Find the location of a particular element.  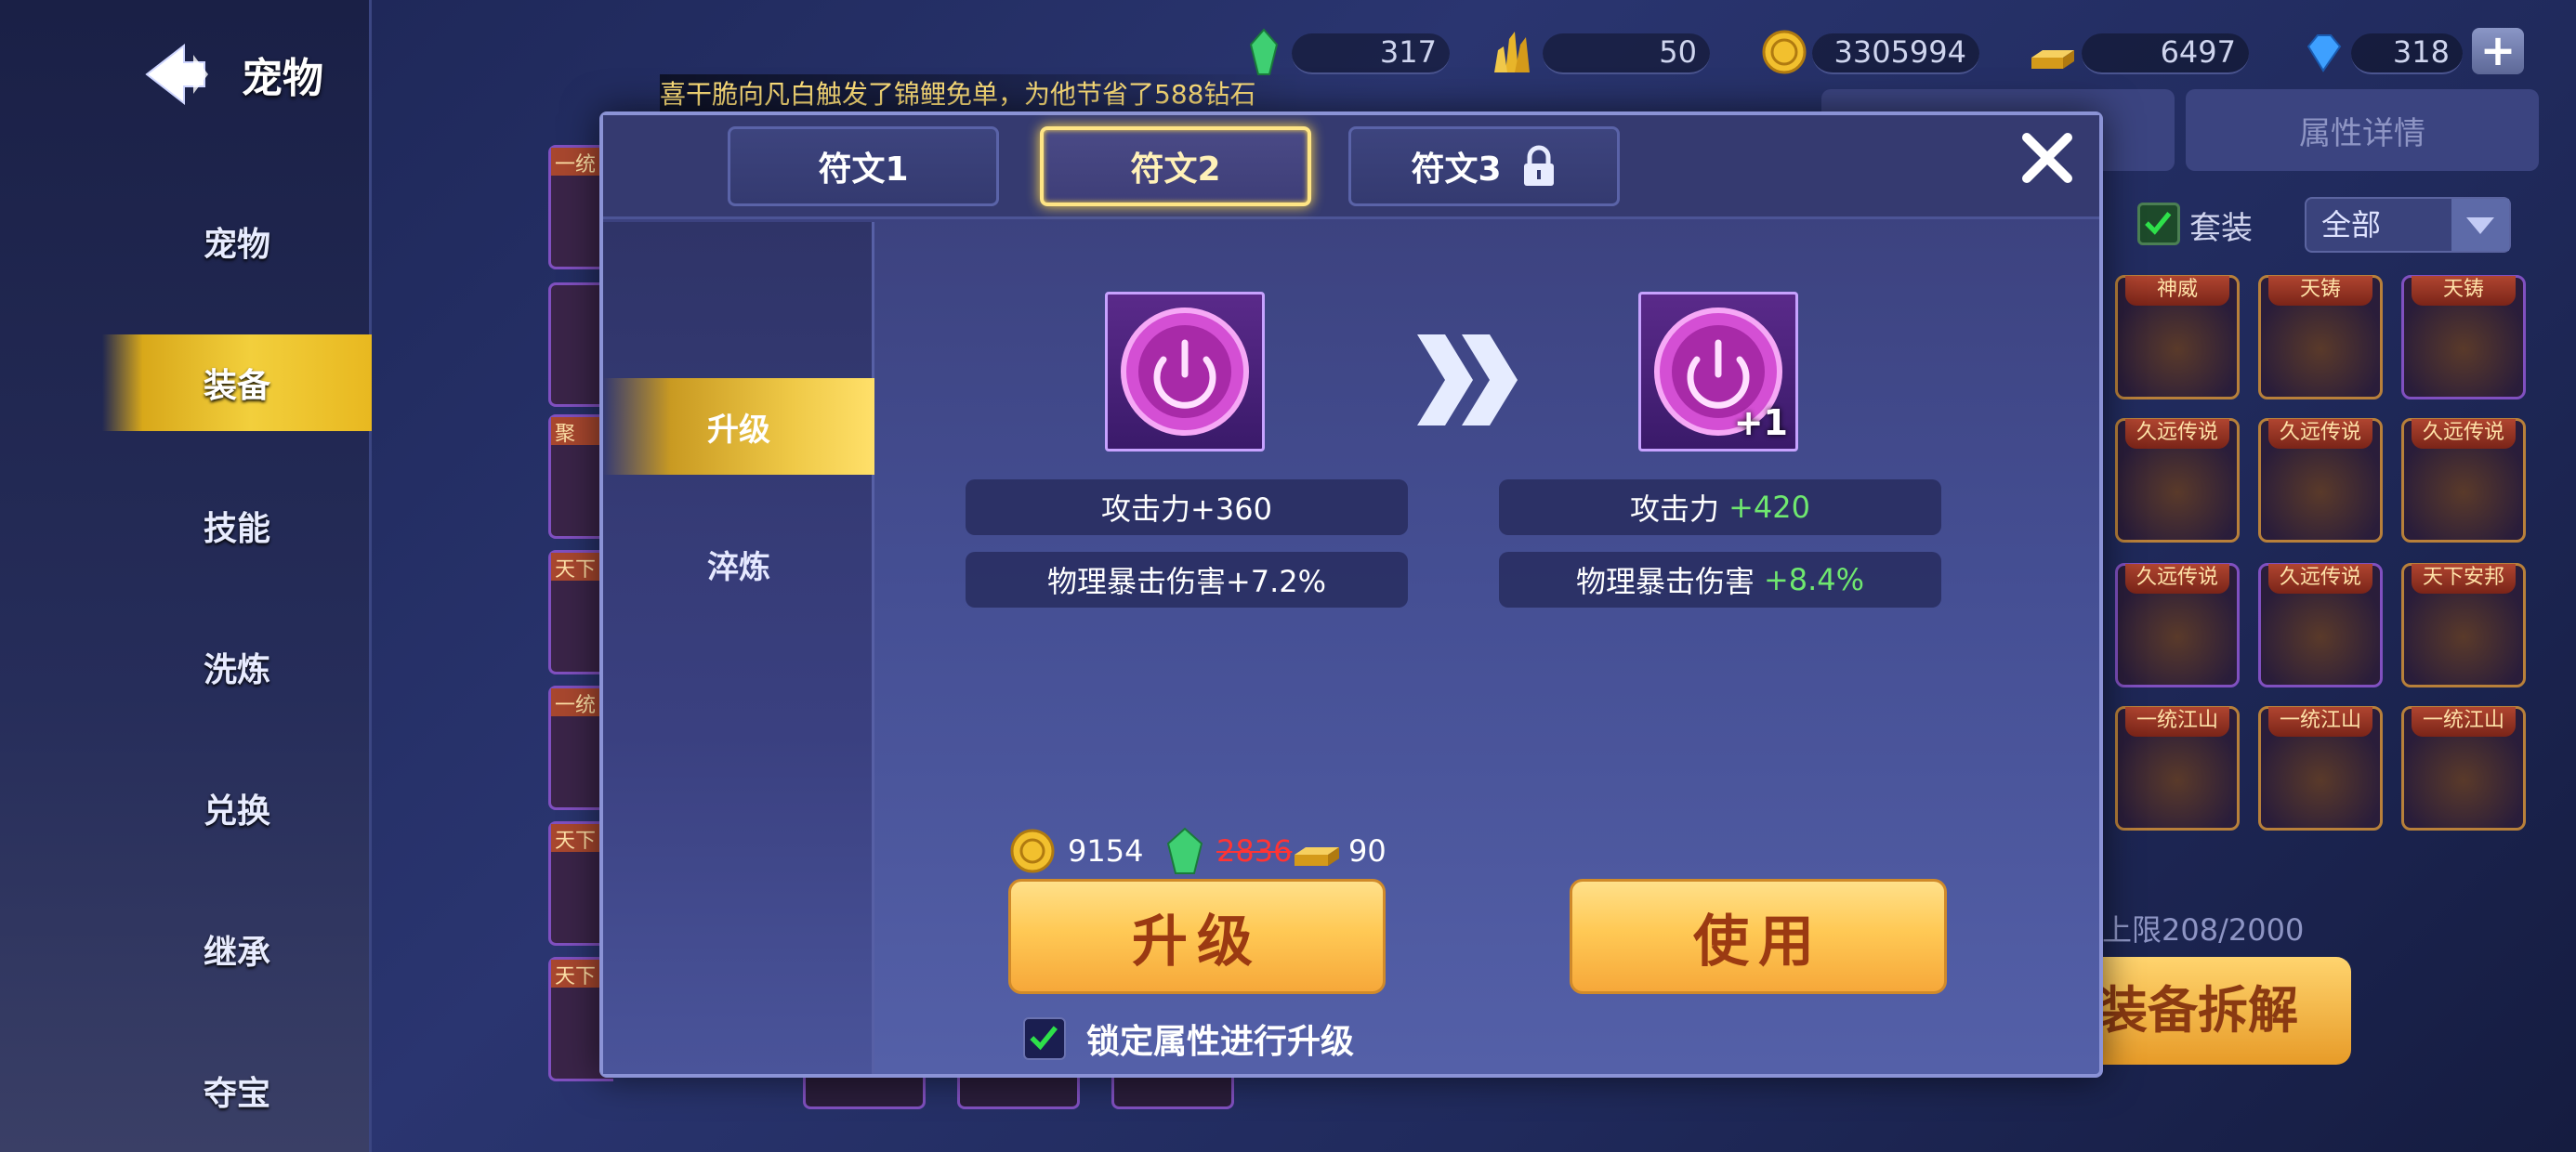

chevron-down-icon is located at coordinates (2480, 225).